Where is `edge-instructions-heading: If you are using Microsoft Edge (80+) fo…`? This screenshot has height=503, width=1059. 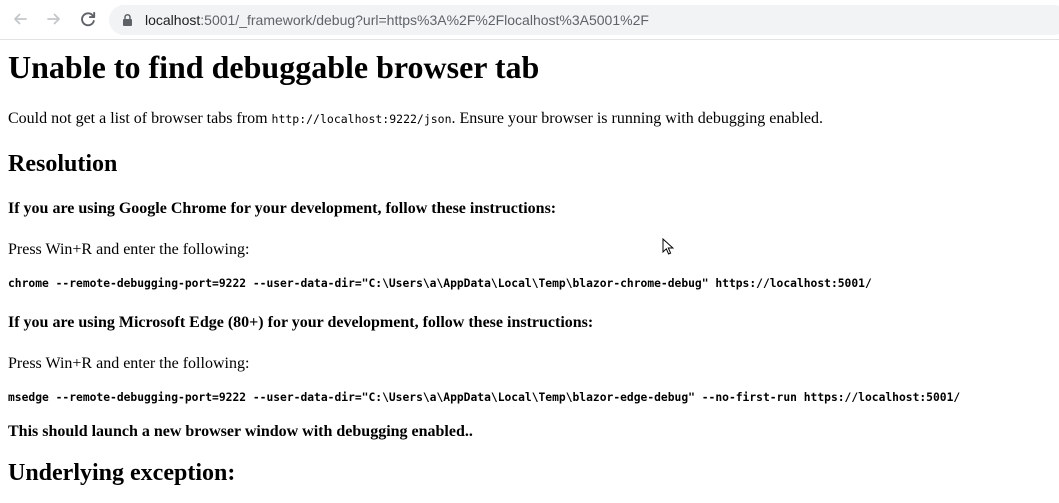
edge-instructions-heading: If you are using Microsoft Edge (80+) fo… is located at coordinates (301, 322).